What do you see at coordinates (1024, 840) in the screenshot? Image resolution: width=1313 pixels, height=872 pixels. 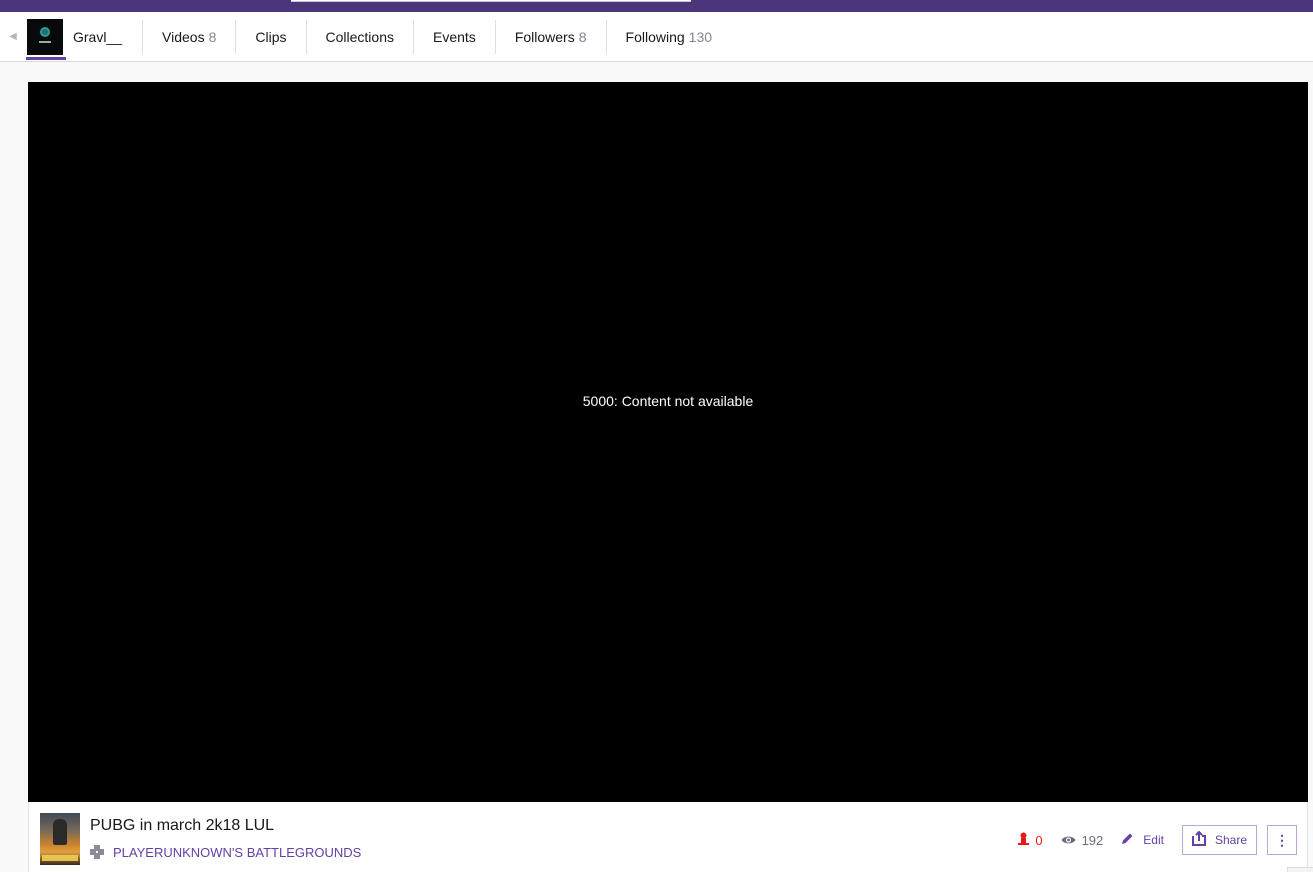 I see `person-icon` at bounding box center [1024, 840].